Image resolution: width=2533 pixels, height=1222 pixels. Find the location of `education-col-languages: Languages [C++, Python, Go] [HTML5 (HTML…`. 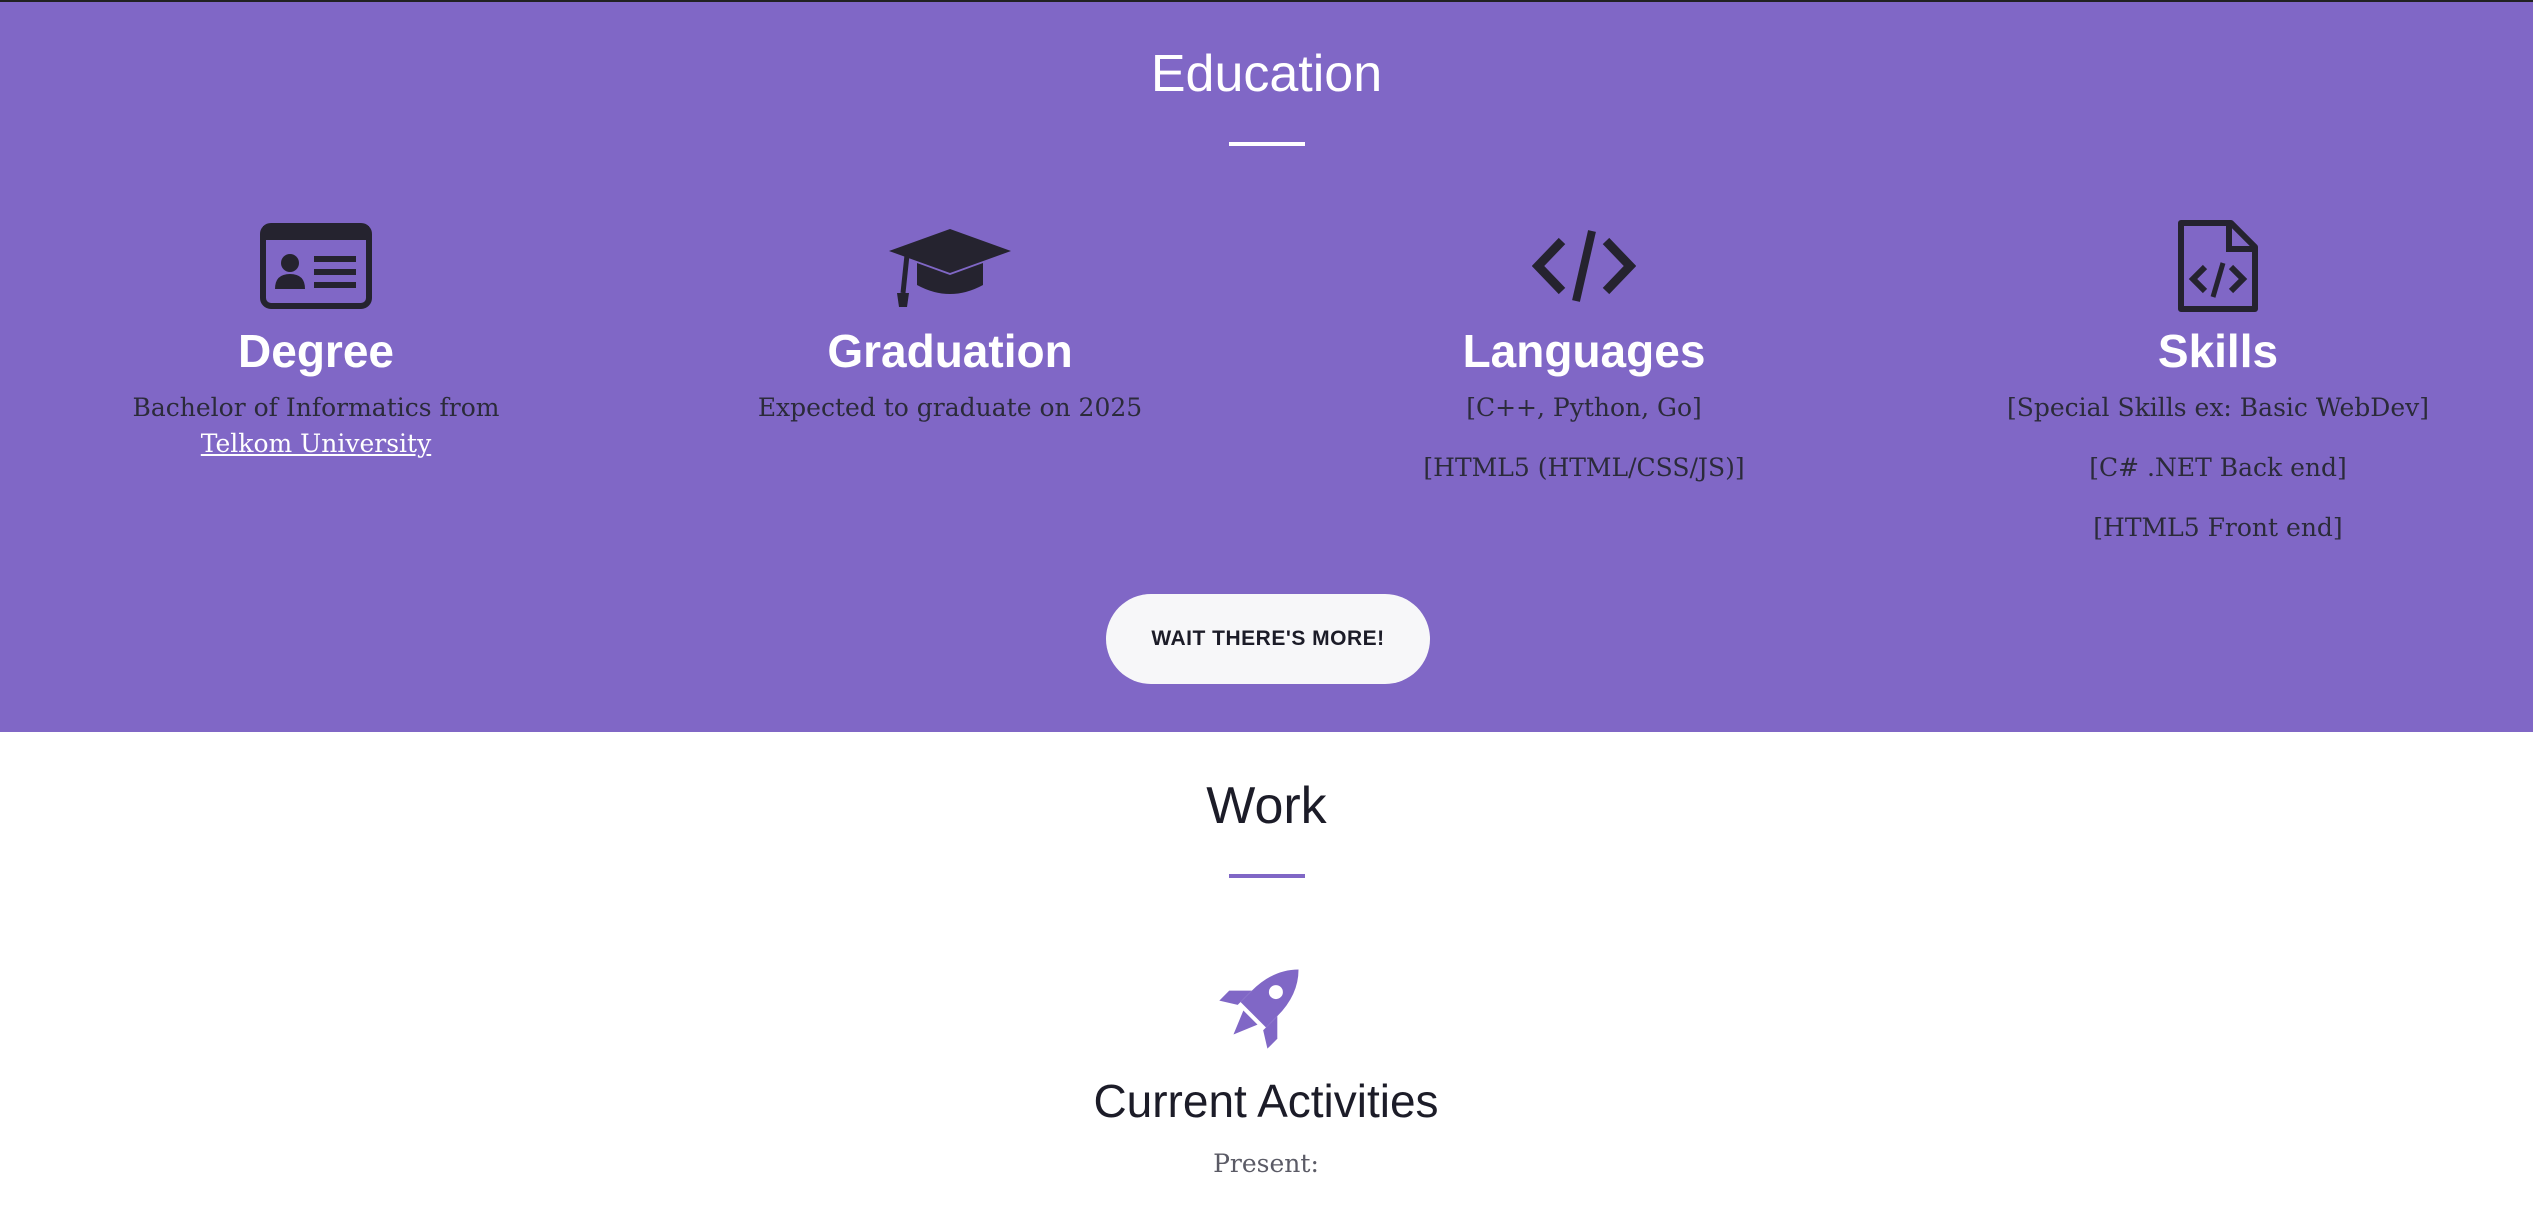

education-col-languages: Languages [C++, Python, Go] [HTML5 (HTML… is located at coordinates (1584, 364).